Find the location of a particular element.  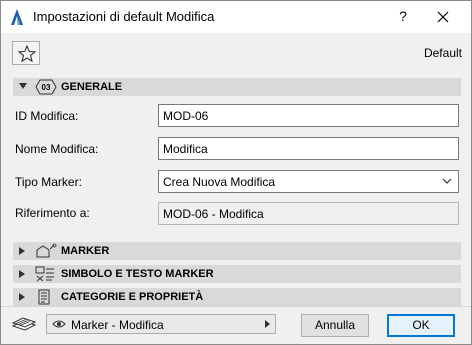

nome-field: Modifica is located at coordinates (308, 148).